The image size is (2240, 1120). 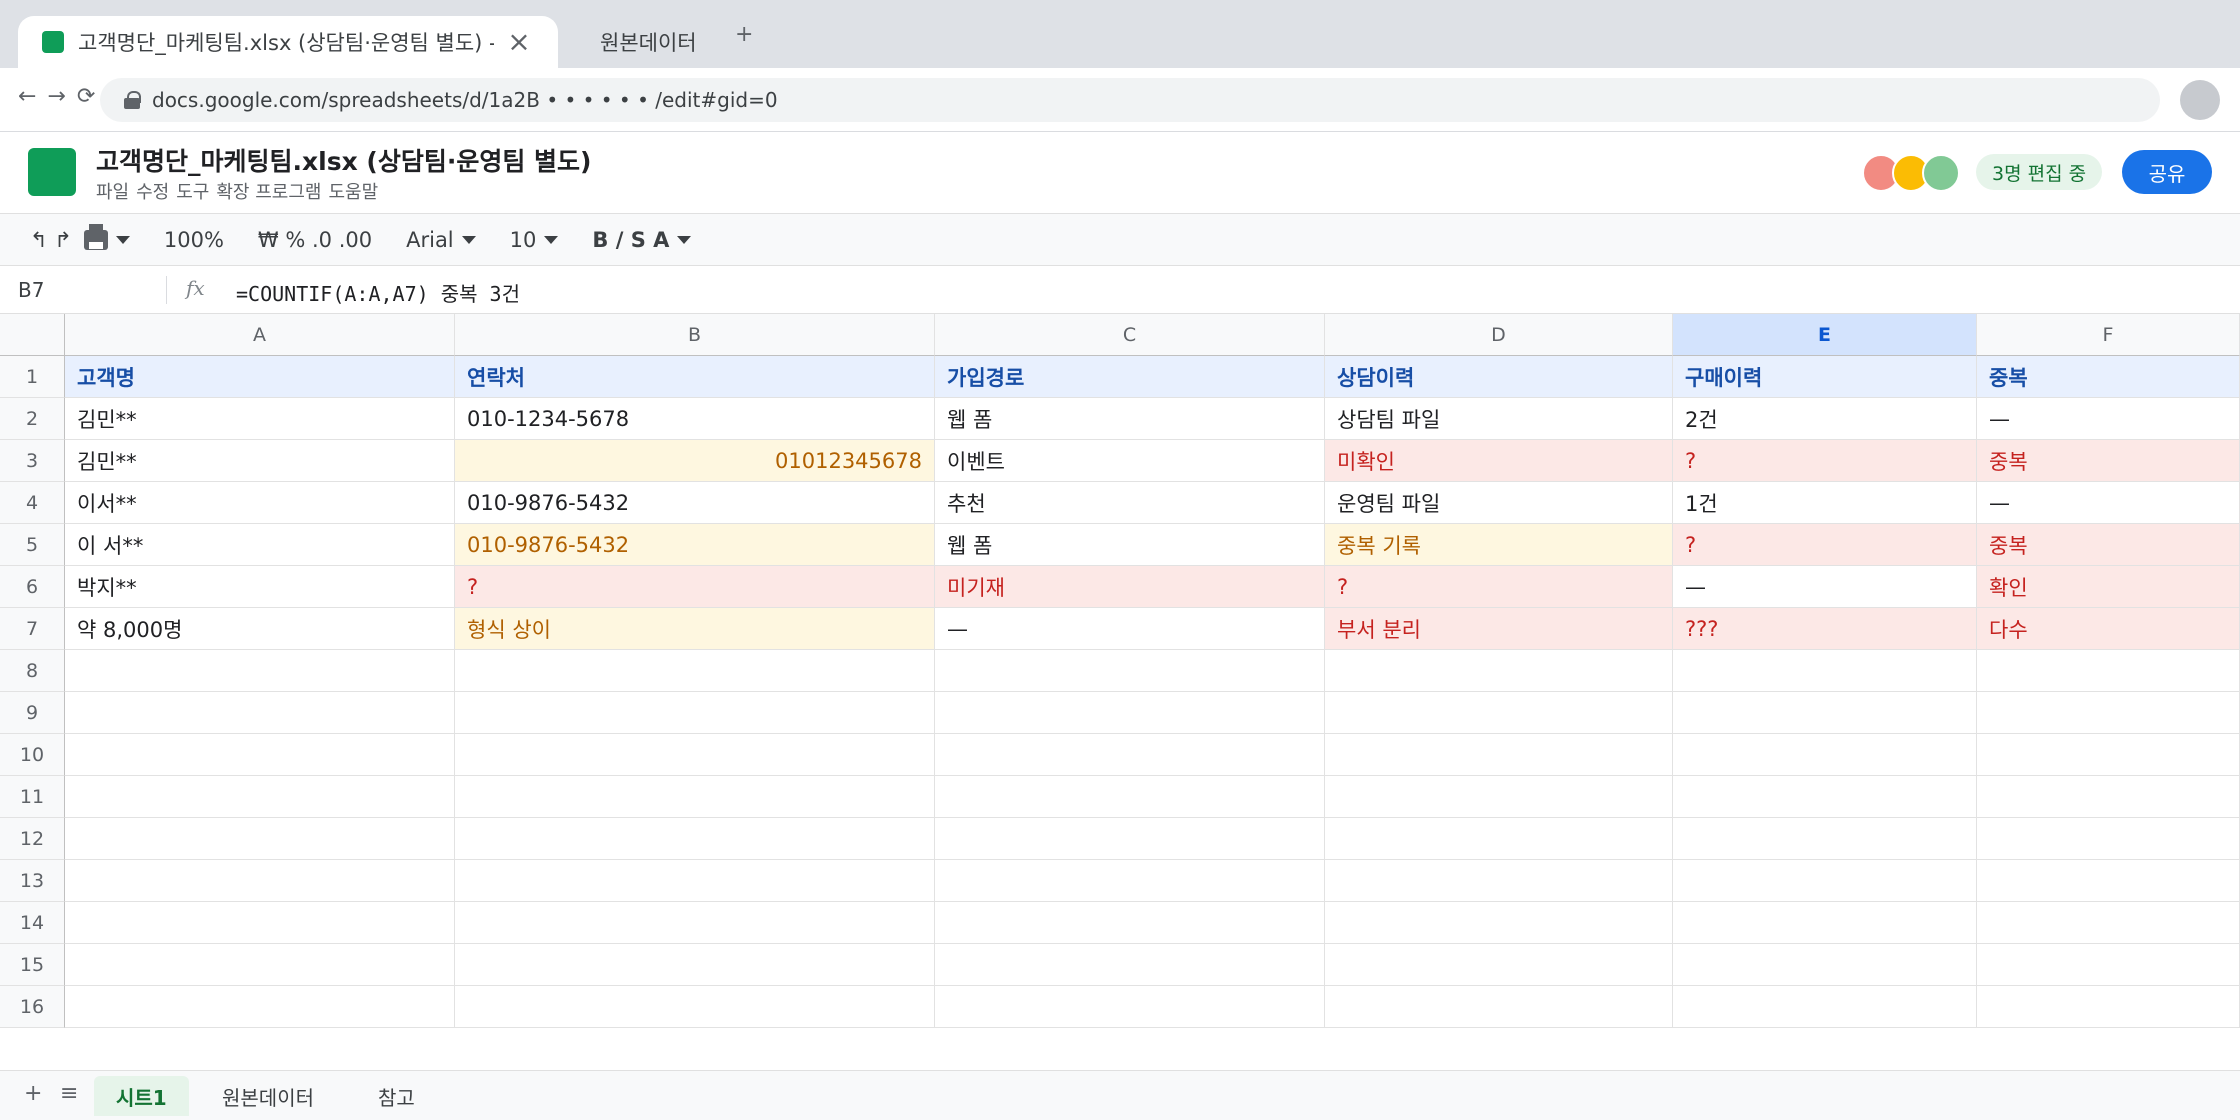 What do you see at coordinates (260, 713) in the screenshot?
I see `cell-a9` at bounding box center [260, 713].